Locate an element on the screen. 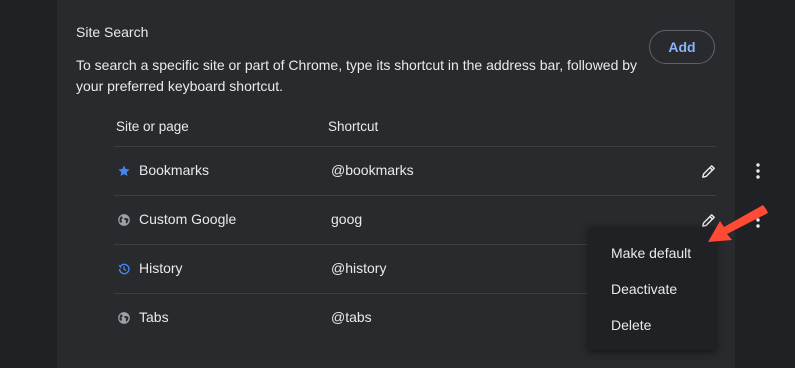  row-site-name: Bookmarks is located at coordinates (174, 170).